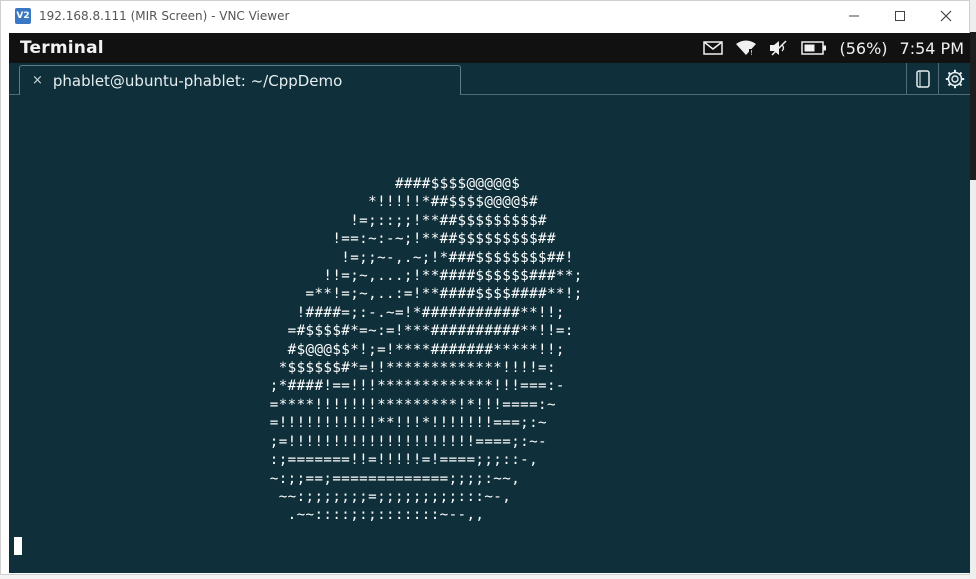 The image size is (976, 579). I want to click on minimize-button, so click(854, 16).